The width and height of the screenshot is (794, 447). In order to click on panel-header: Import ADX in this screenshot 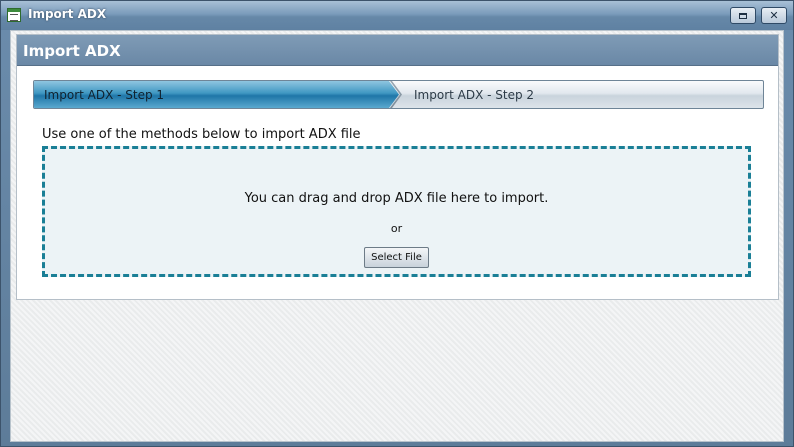, I will do `click(397, 50)`.